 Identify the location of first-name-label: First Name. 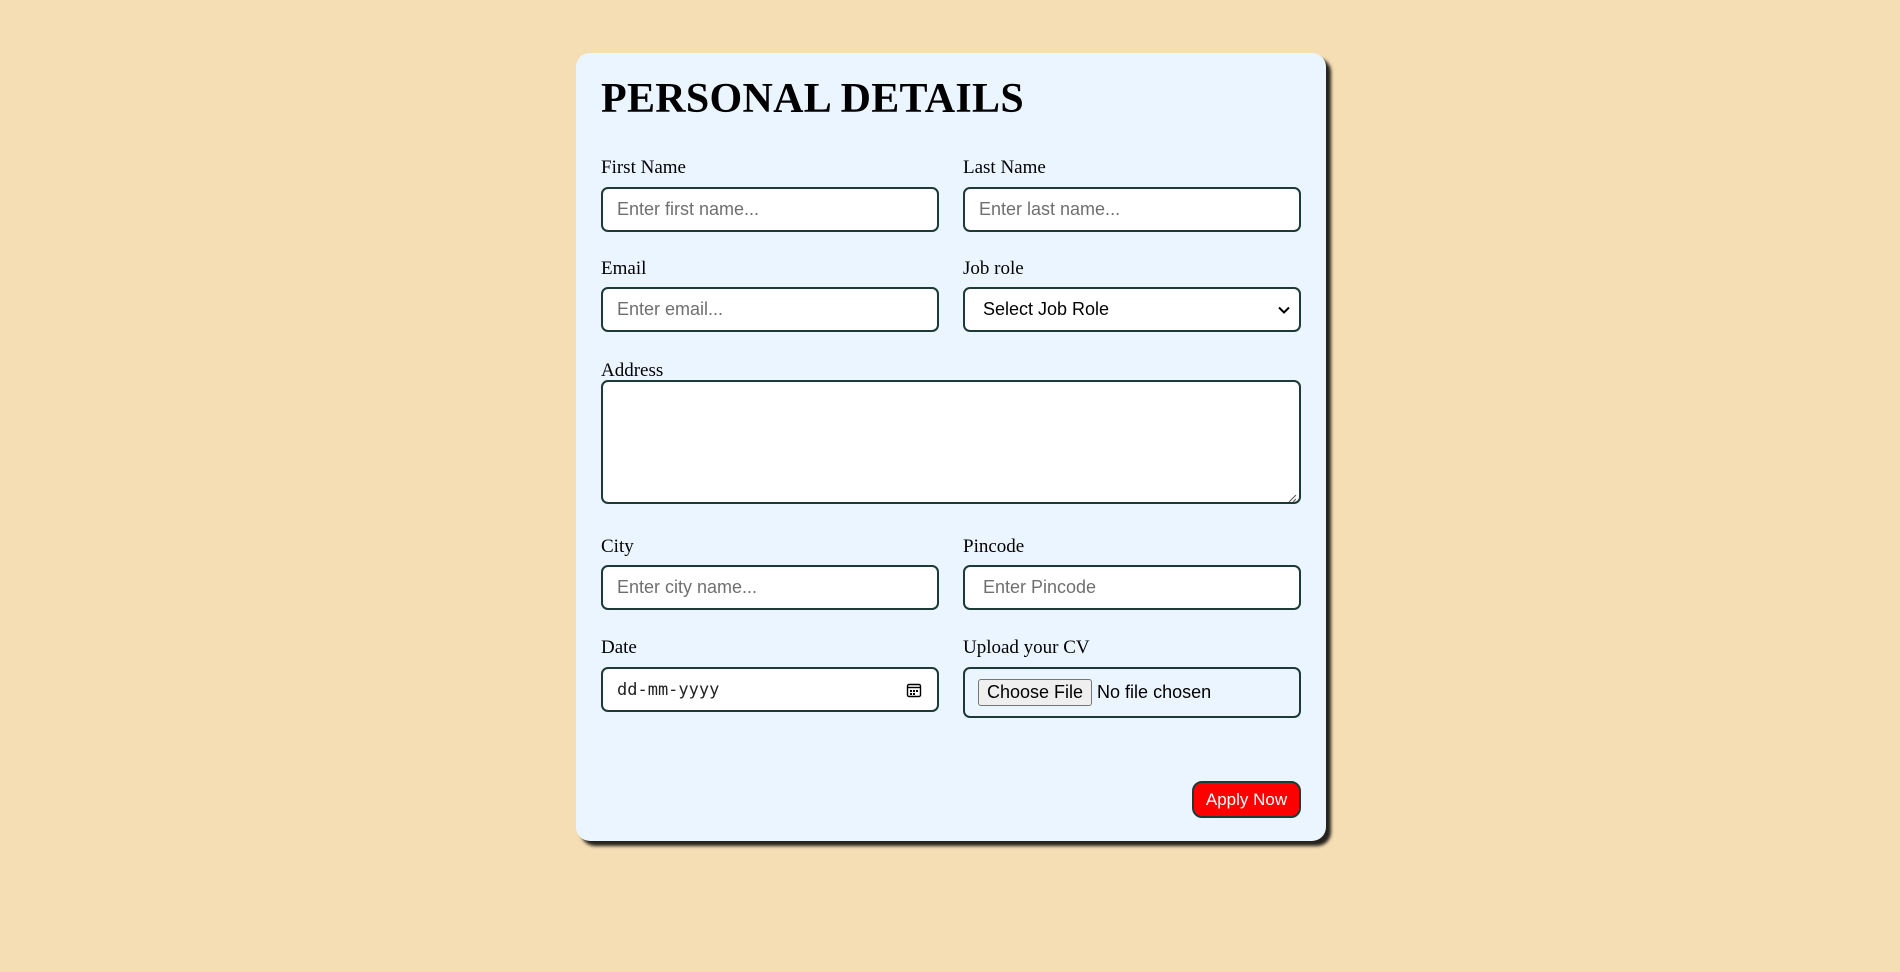
(643, 167).